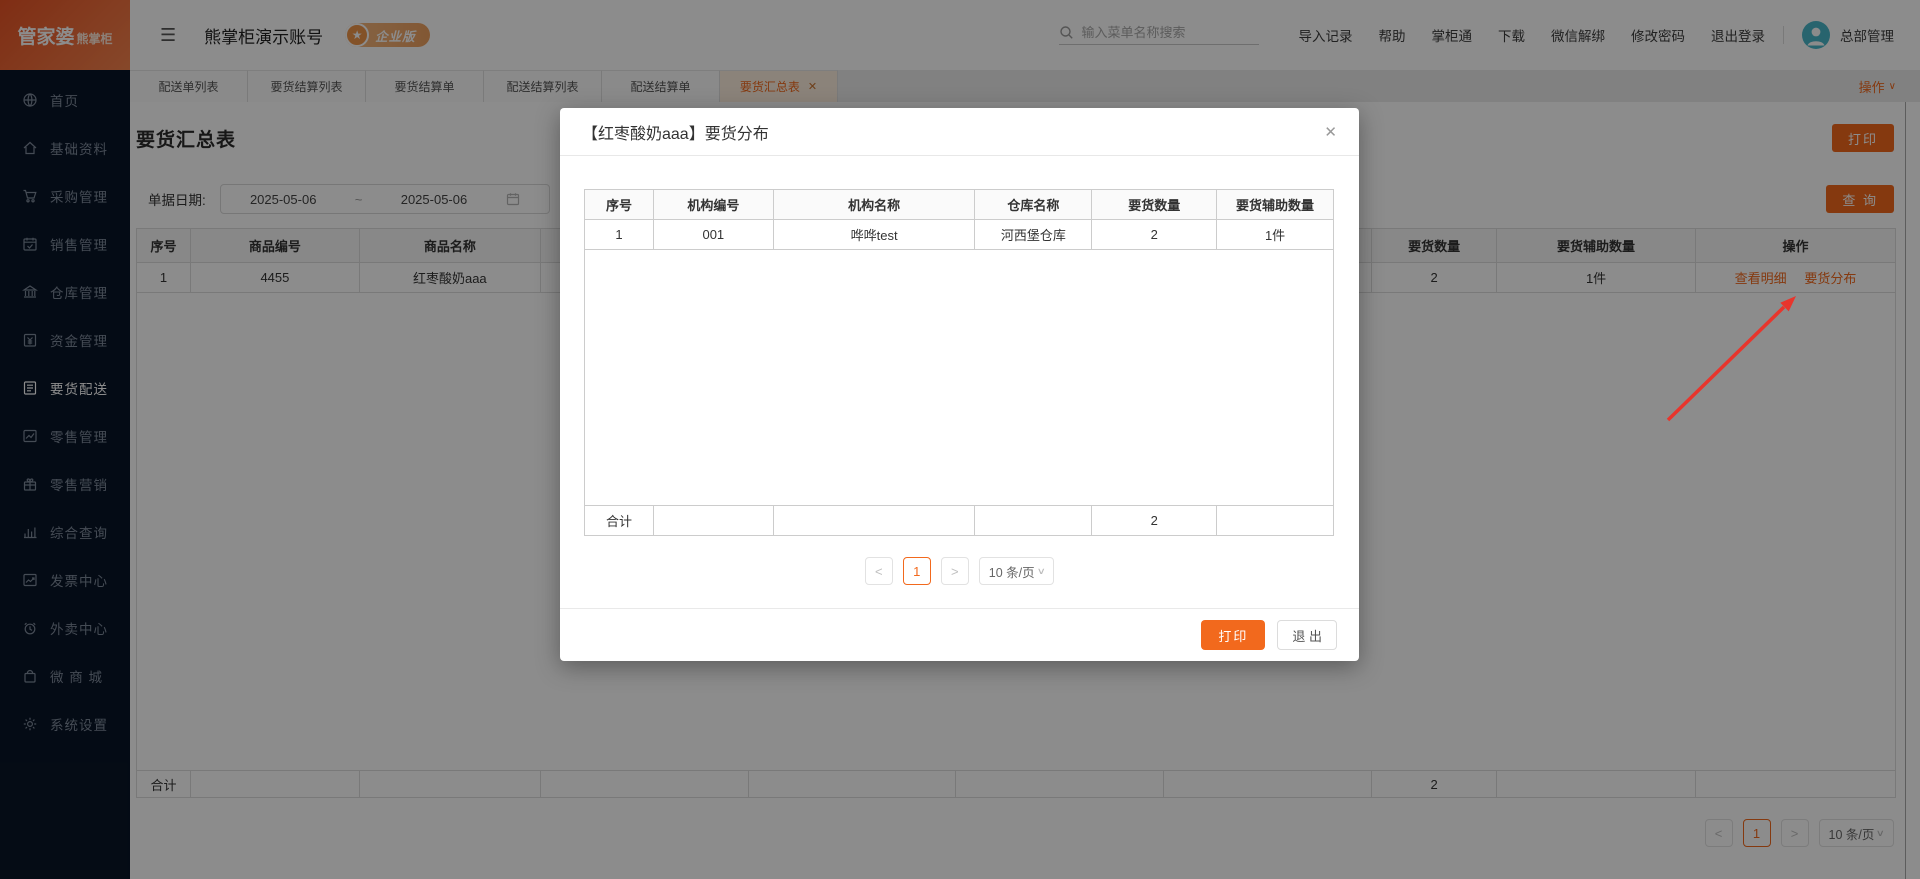 The image size is (1920, 879). I want to click on table-empty-space, so click(959, 377).